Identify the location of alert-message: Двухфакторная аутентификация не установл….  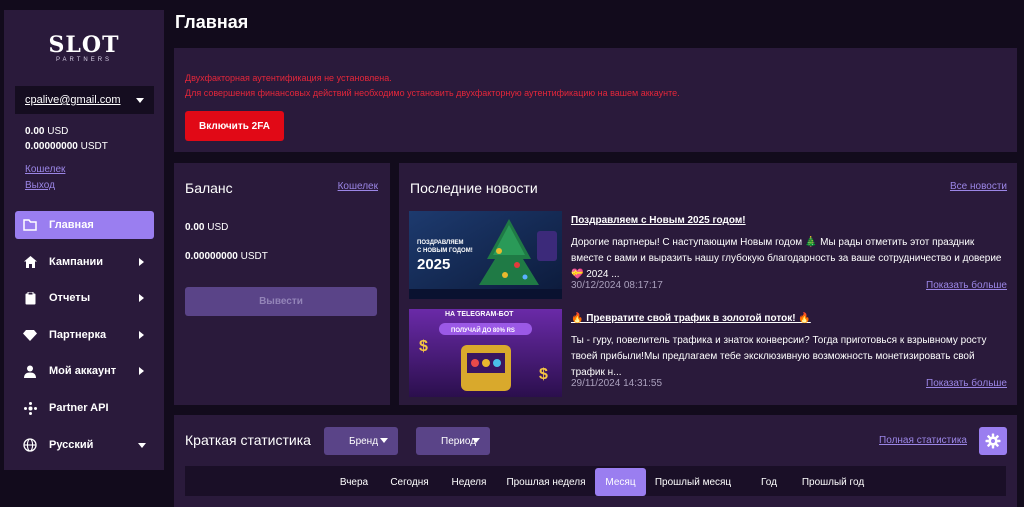
(288, 78).